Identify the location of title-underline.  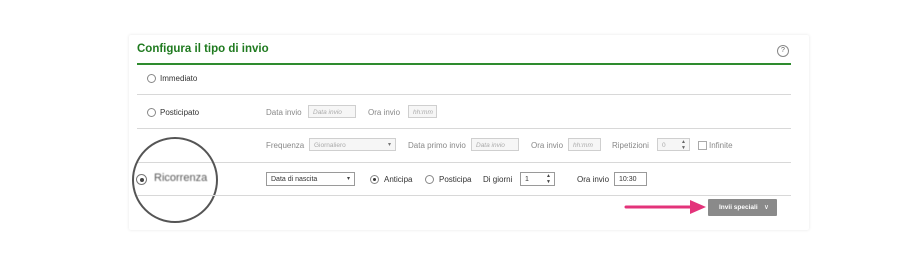
(464, 64).